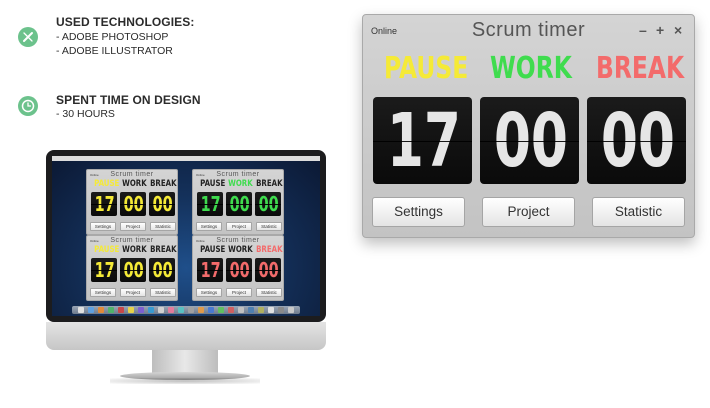 This screenshot has width=710, height=408. What do you see at coordinates (185, 362) in the screenshot?
I see `monitor-stand-neck` at bounding box center [185, 362].